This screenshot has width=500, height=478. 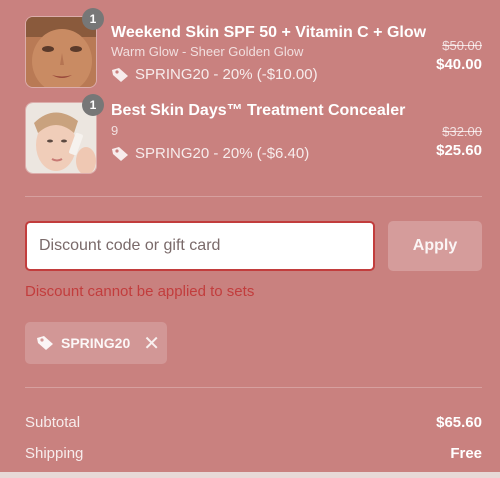 I want to click on bottom-edge, so click(x=250, y=475).